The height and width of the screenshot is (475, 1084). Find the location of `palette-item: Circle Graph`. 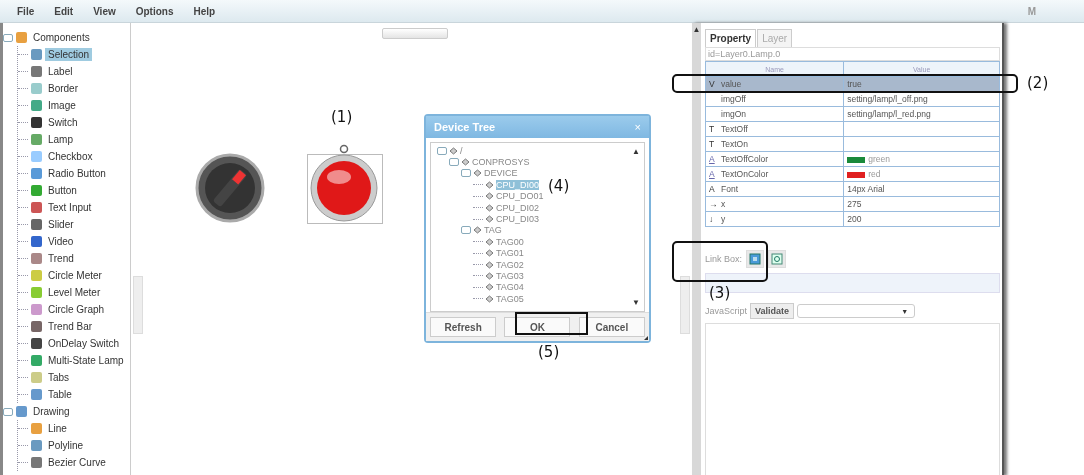

palette-item: Circle Graph is located at coordinates (76, 309).